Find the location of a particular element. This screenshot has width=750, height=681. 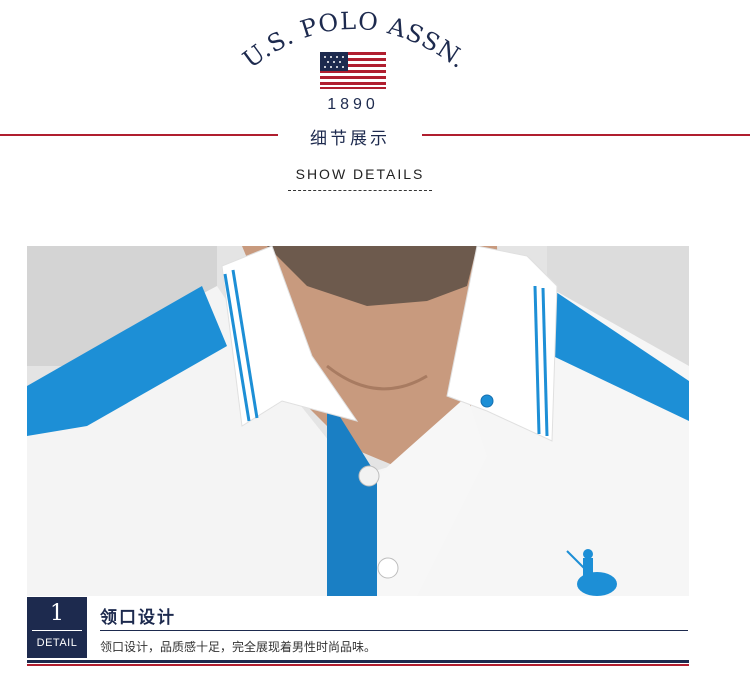

detail-description: 领口设计，品质感十足，完全展现着男性时尚品味。 is located at coordinates (238, 647).